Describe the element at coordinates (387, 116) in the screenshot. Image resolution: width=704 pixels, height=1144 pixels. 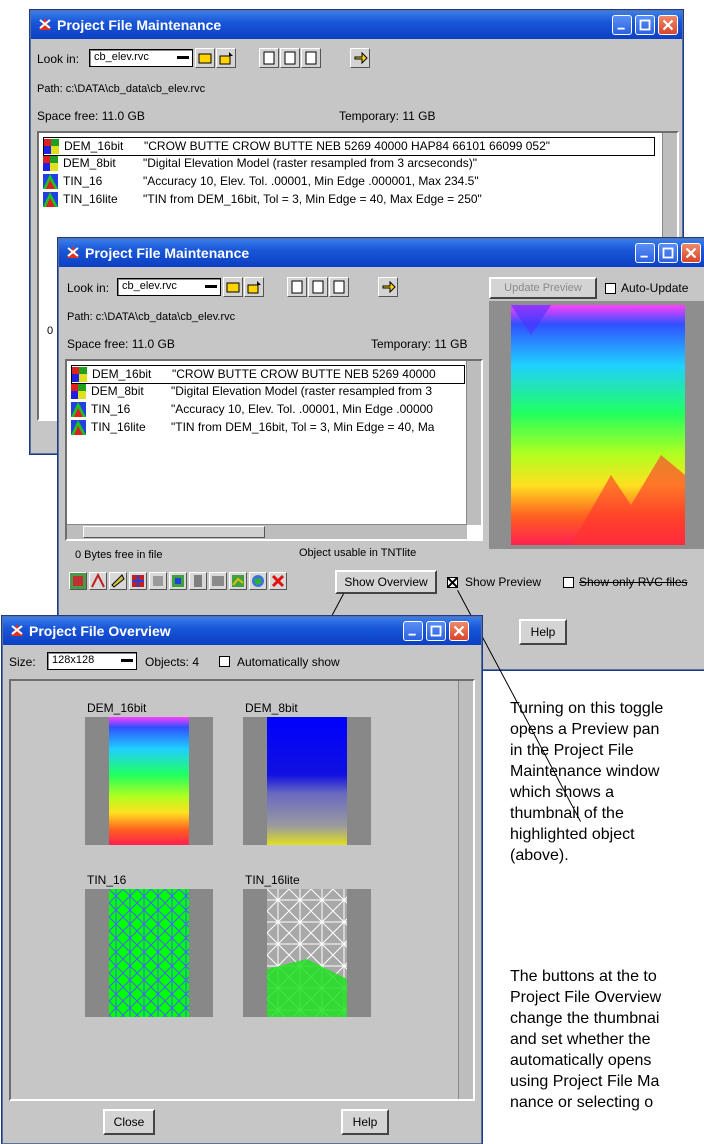
I see `temporary-label: Temporary: 11 GB` at that location.